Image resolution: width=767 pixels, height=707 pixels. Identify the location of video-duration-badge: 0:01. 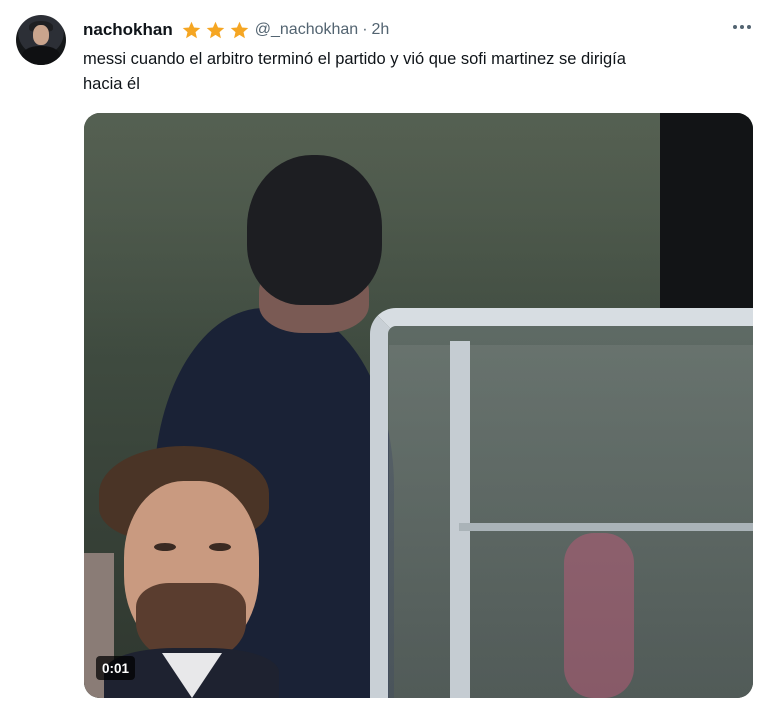
(116, 668).